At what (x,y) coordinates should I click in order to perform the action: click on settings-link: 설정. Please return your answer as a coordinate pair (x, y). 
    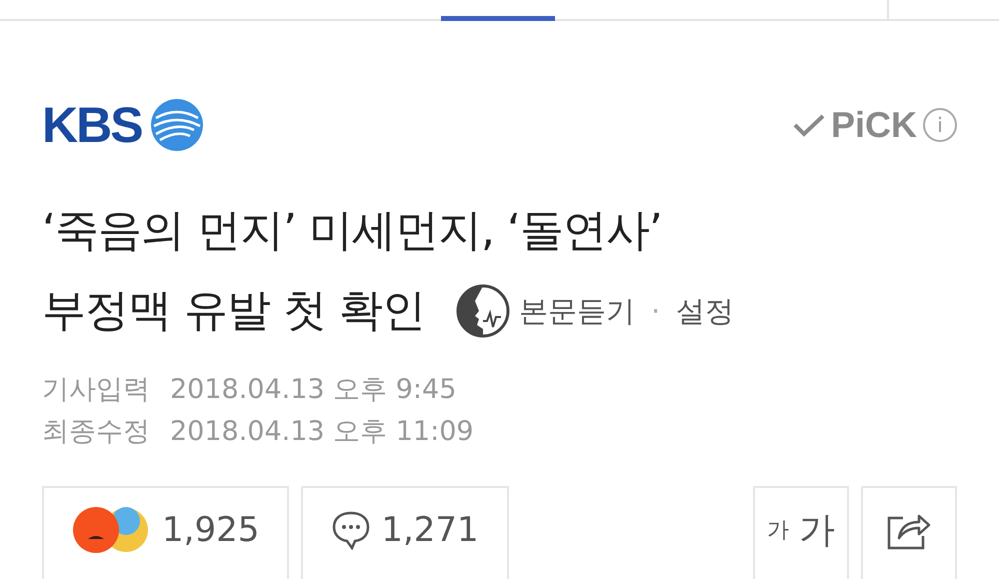
    Looking at the image, I should click on (705, 311).